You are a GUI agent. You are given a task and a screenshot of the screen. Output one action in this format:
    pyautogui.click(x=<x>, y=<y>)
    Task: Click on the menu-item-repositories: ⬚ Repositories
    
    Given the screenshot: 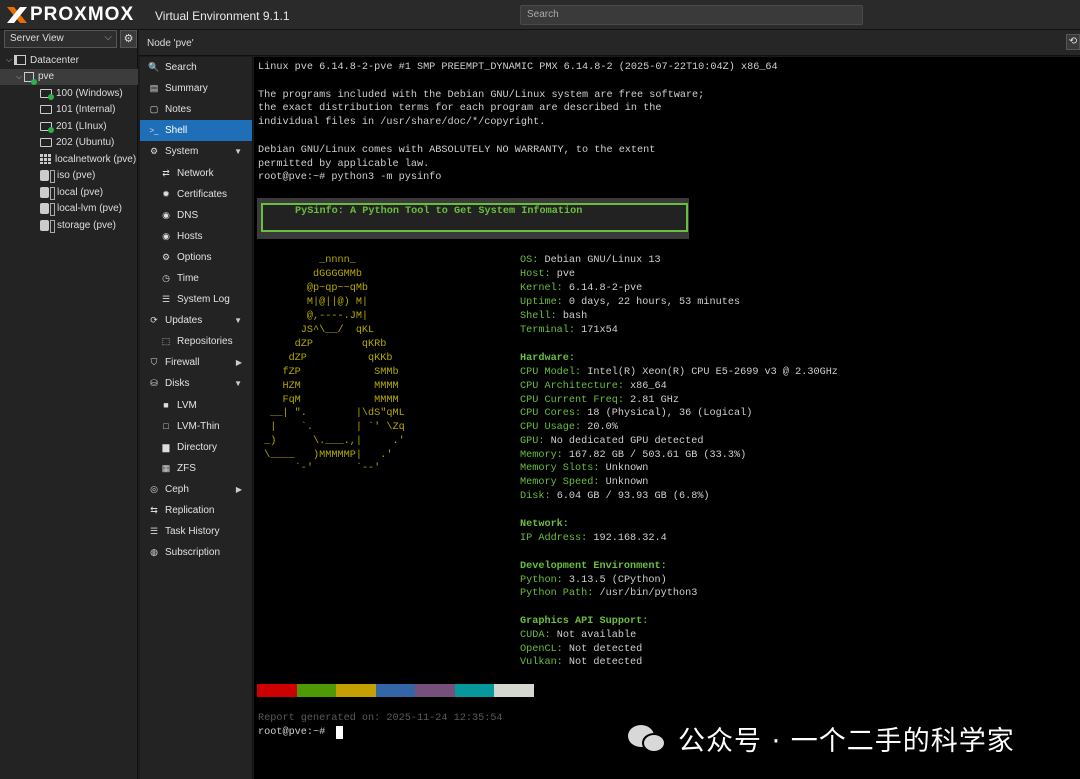 What is the action you would take?
    pyautogui.click(x=196, y=341)
    